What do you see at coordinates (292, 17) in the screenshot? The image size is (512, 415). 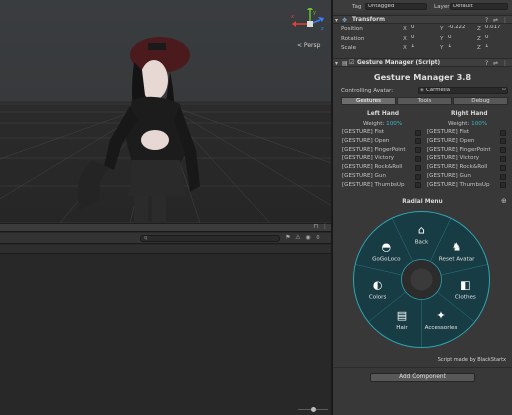 I see `svg-text: x` at bounding box center [292, 17].